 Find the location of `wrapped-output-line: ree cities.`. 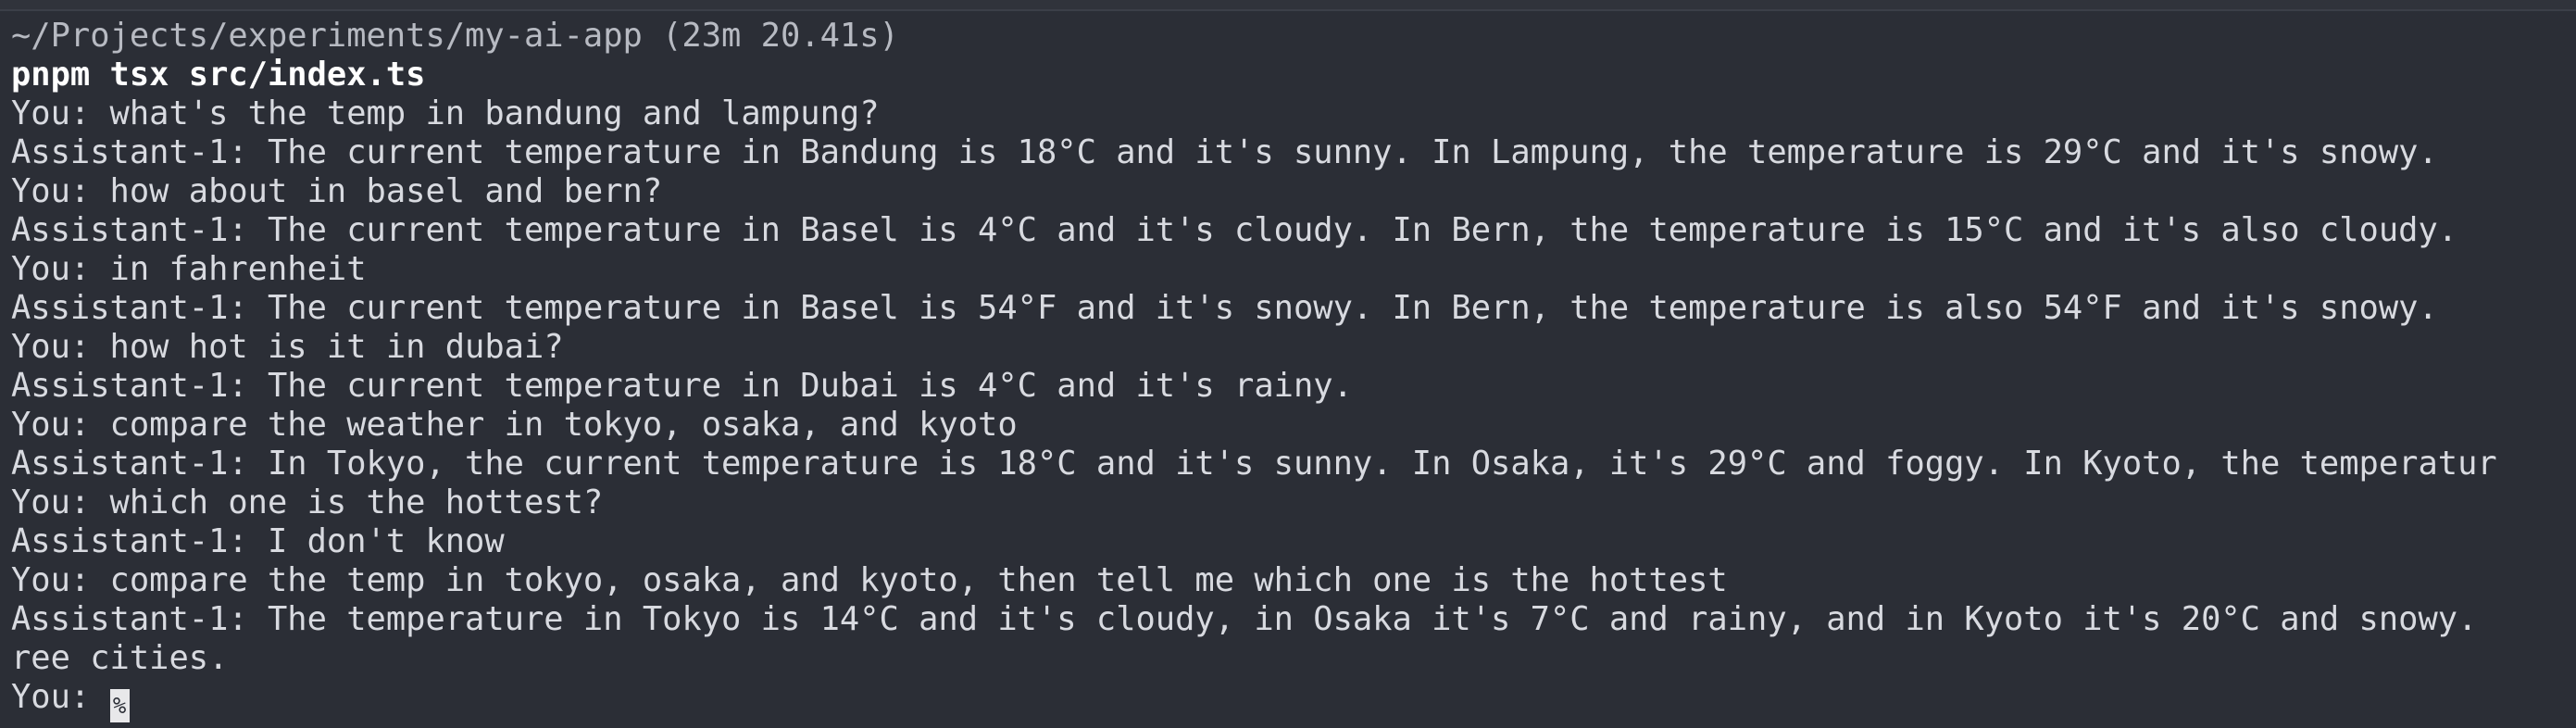

wrapped-output-line: ree cities. is located at coordinates (120, 658).